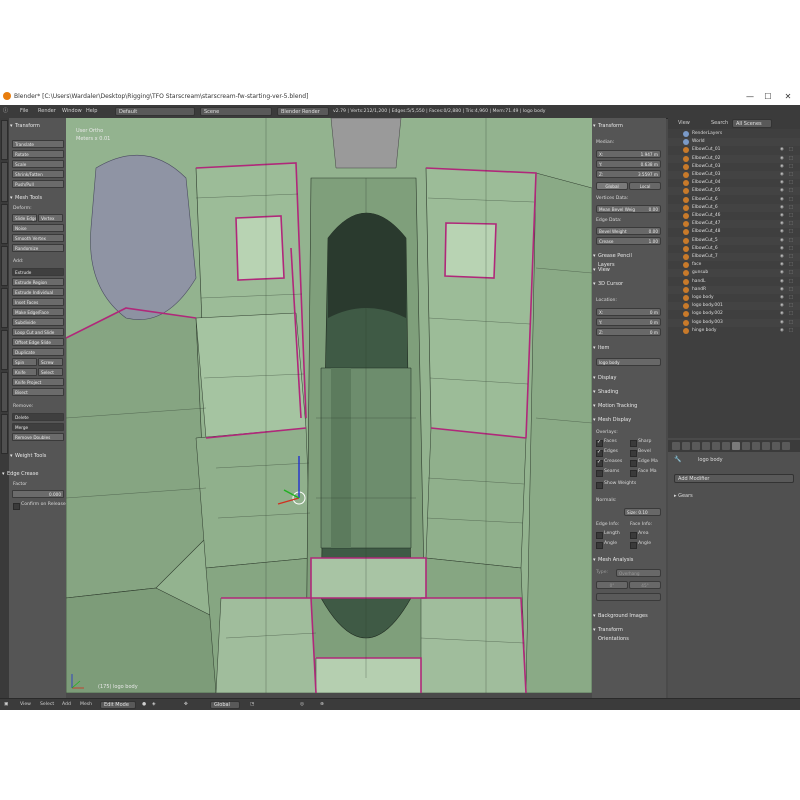  I want to click on transform-orientations-header: Transform Orientations, so click(620, 634).